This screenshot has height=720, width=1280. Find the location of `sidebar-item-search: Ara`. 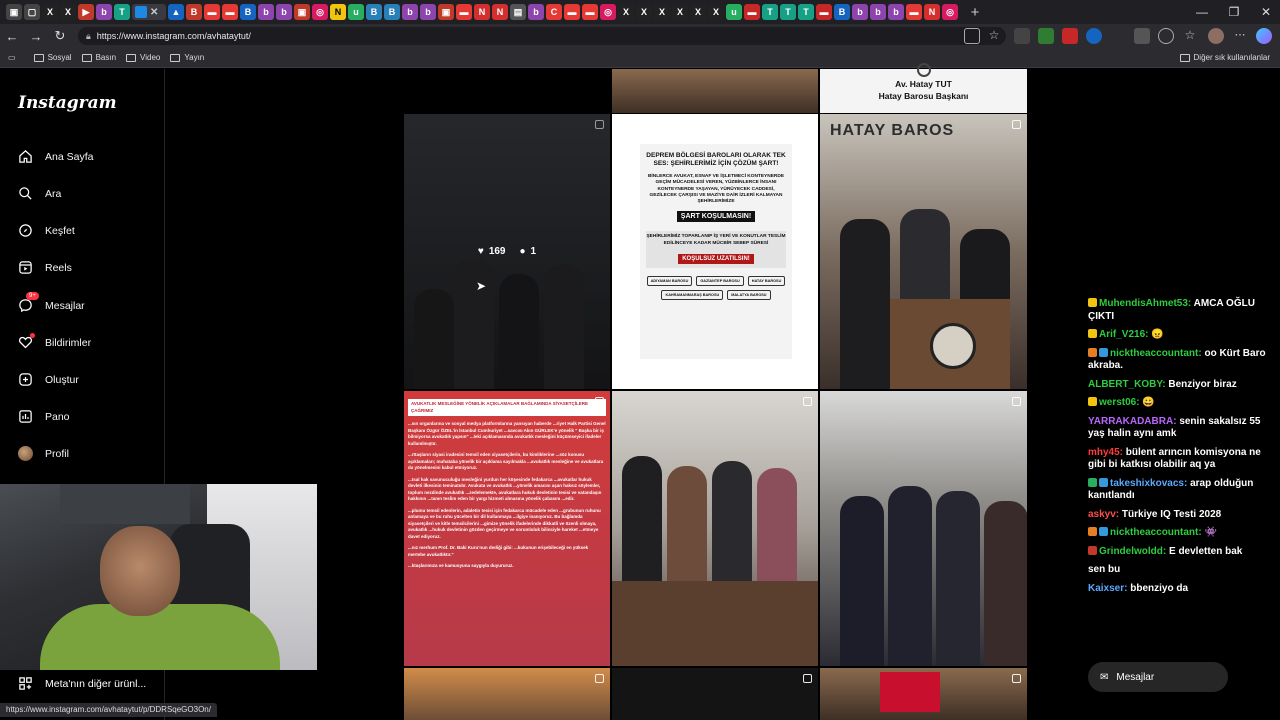

sidebar-item-search: Ara is located at coordinates (39, 193).